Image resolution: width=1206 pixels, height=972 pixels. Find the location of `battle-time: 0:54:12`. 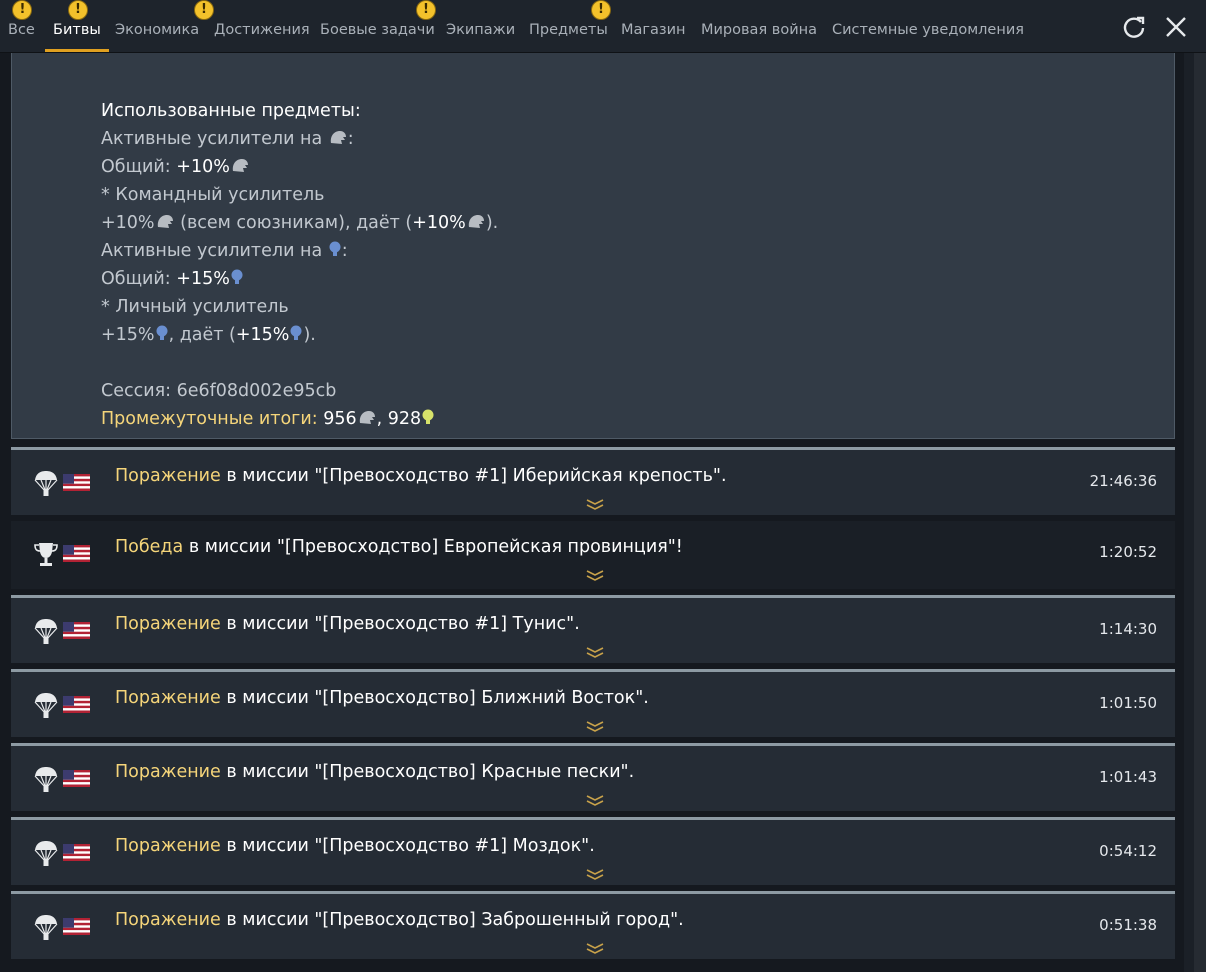

battle-time: 0:54:12 is located at coordinates (1128, 851).